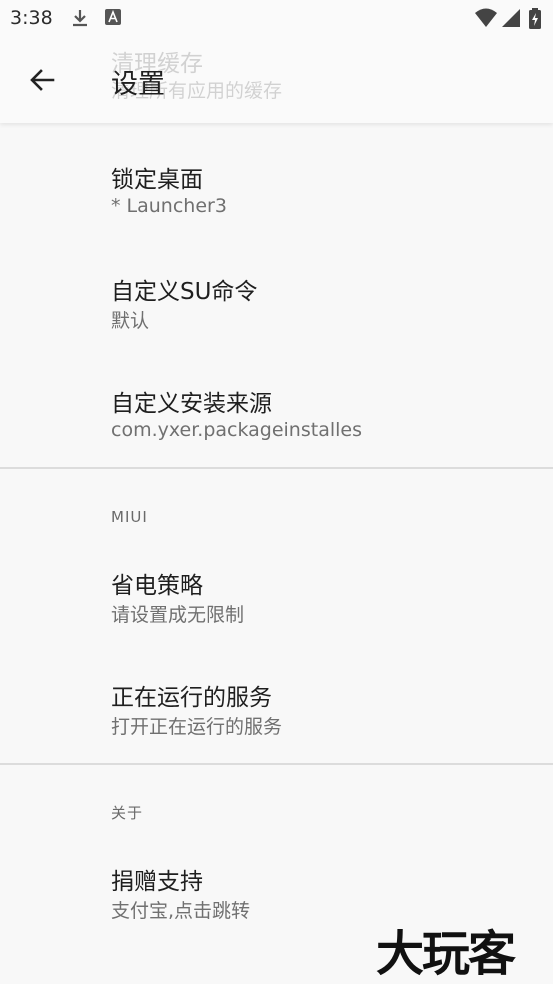  I want to click on cellular-signal-icon, so click(511, 18).